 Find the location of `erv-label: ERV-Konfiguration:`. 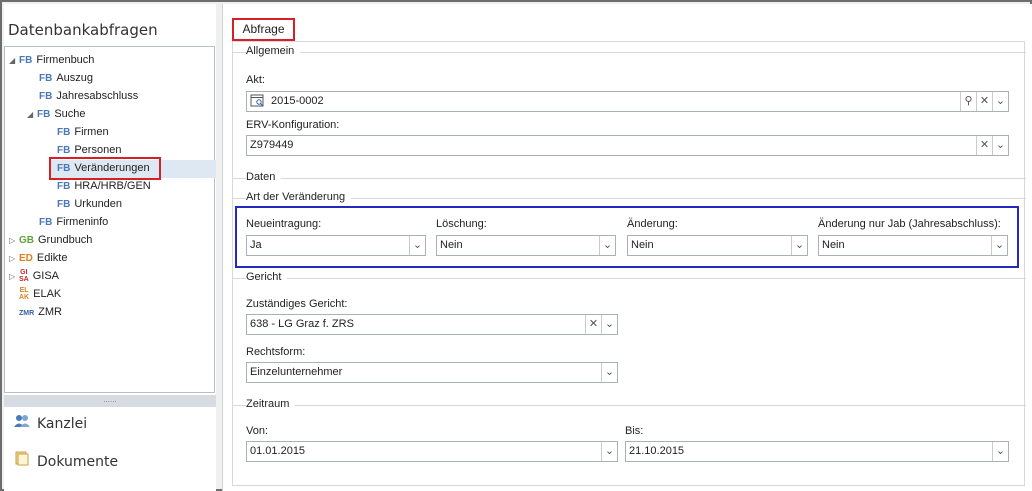

erv-label: ERV-Konfiguration: is located at coordinates (293, 125).